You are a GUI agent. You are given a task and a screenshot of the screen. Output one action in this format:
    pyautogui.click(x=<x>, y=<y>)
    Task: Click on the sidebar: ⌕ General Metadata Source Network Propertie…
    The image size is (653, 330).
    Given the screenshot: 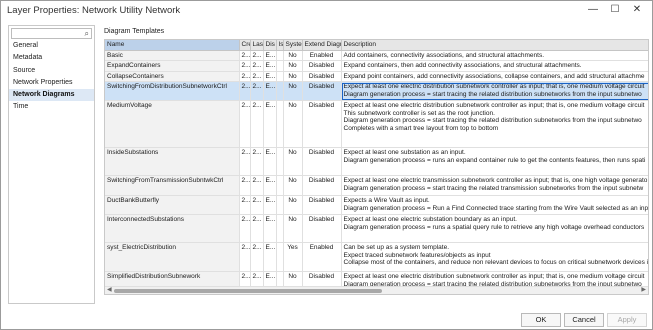 What is the action you would take?
    pyautogui.click(x=51, y=164)
    